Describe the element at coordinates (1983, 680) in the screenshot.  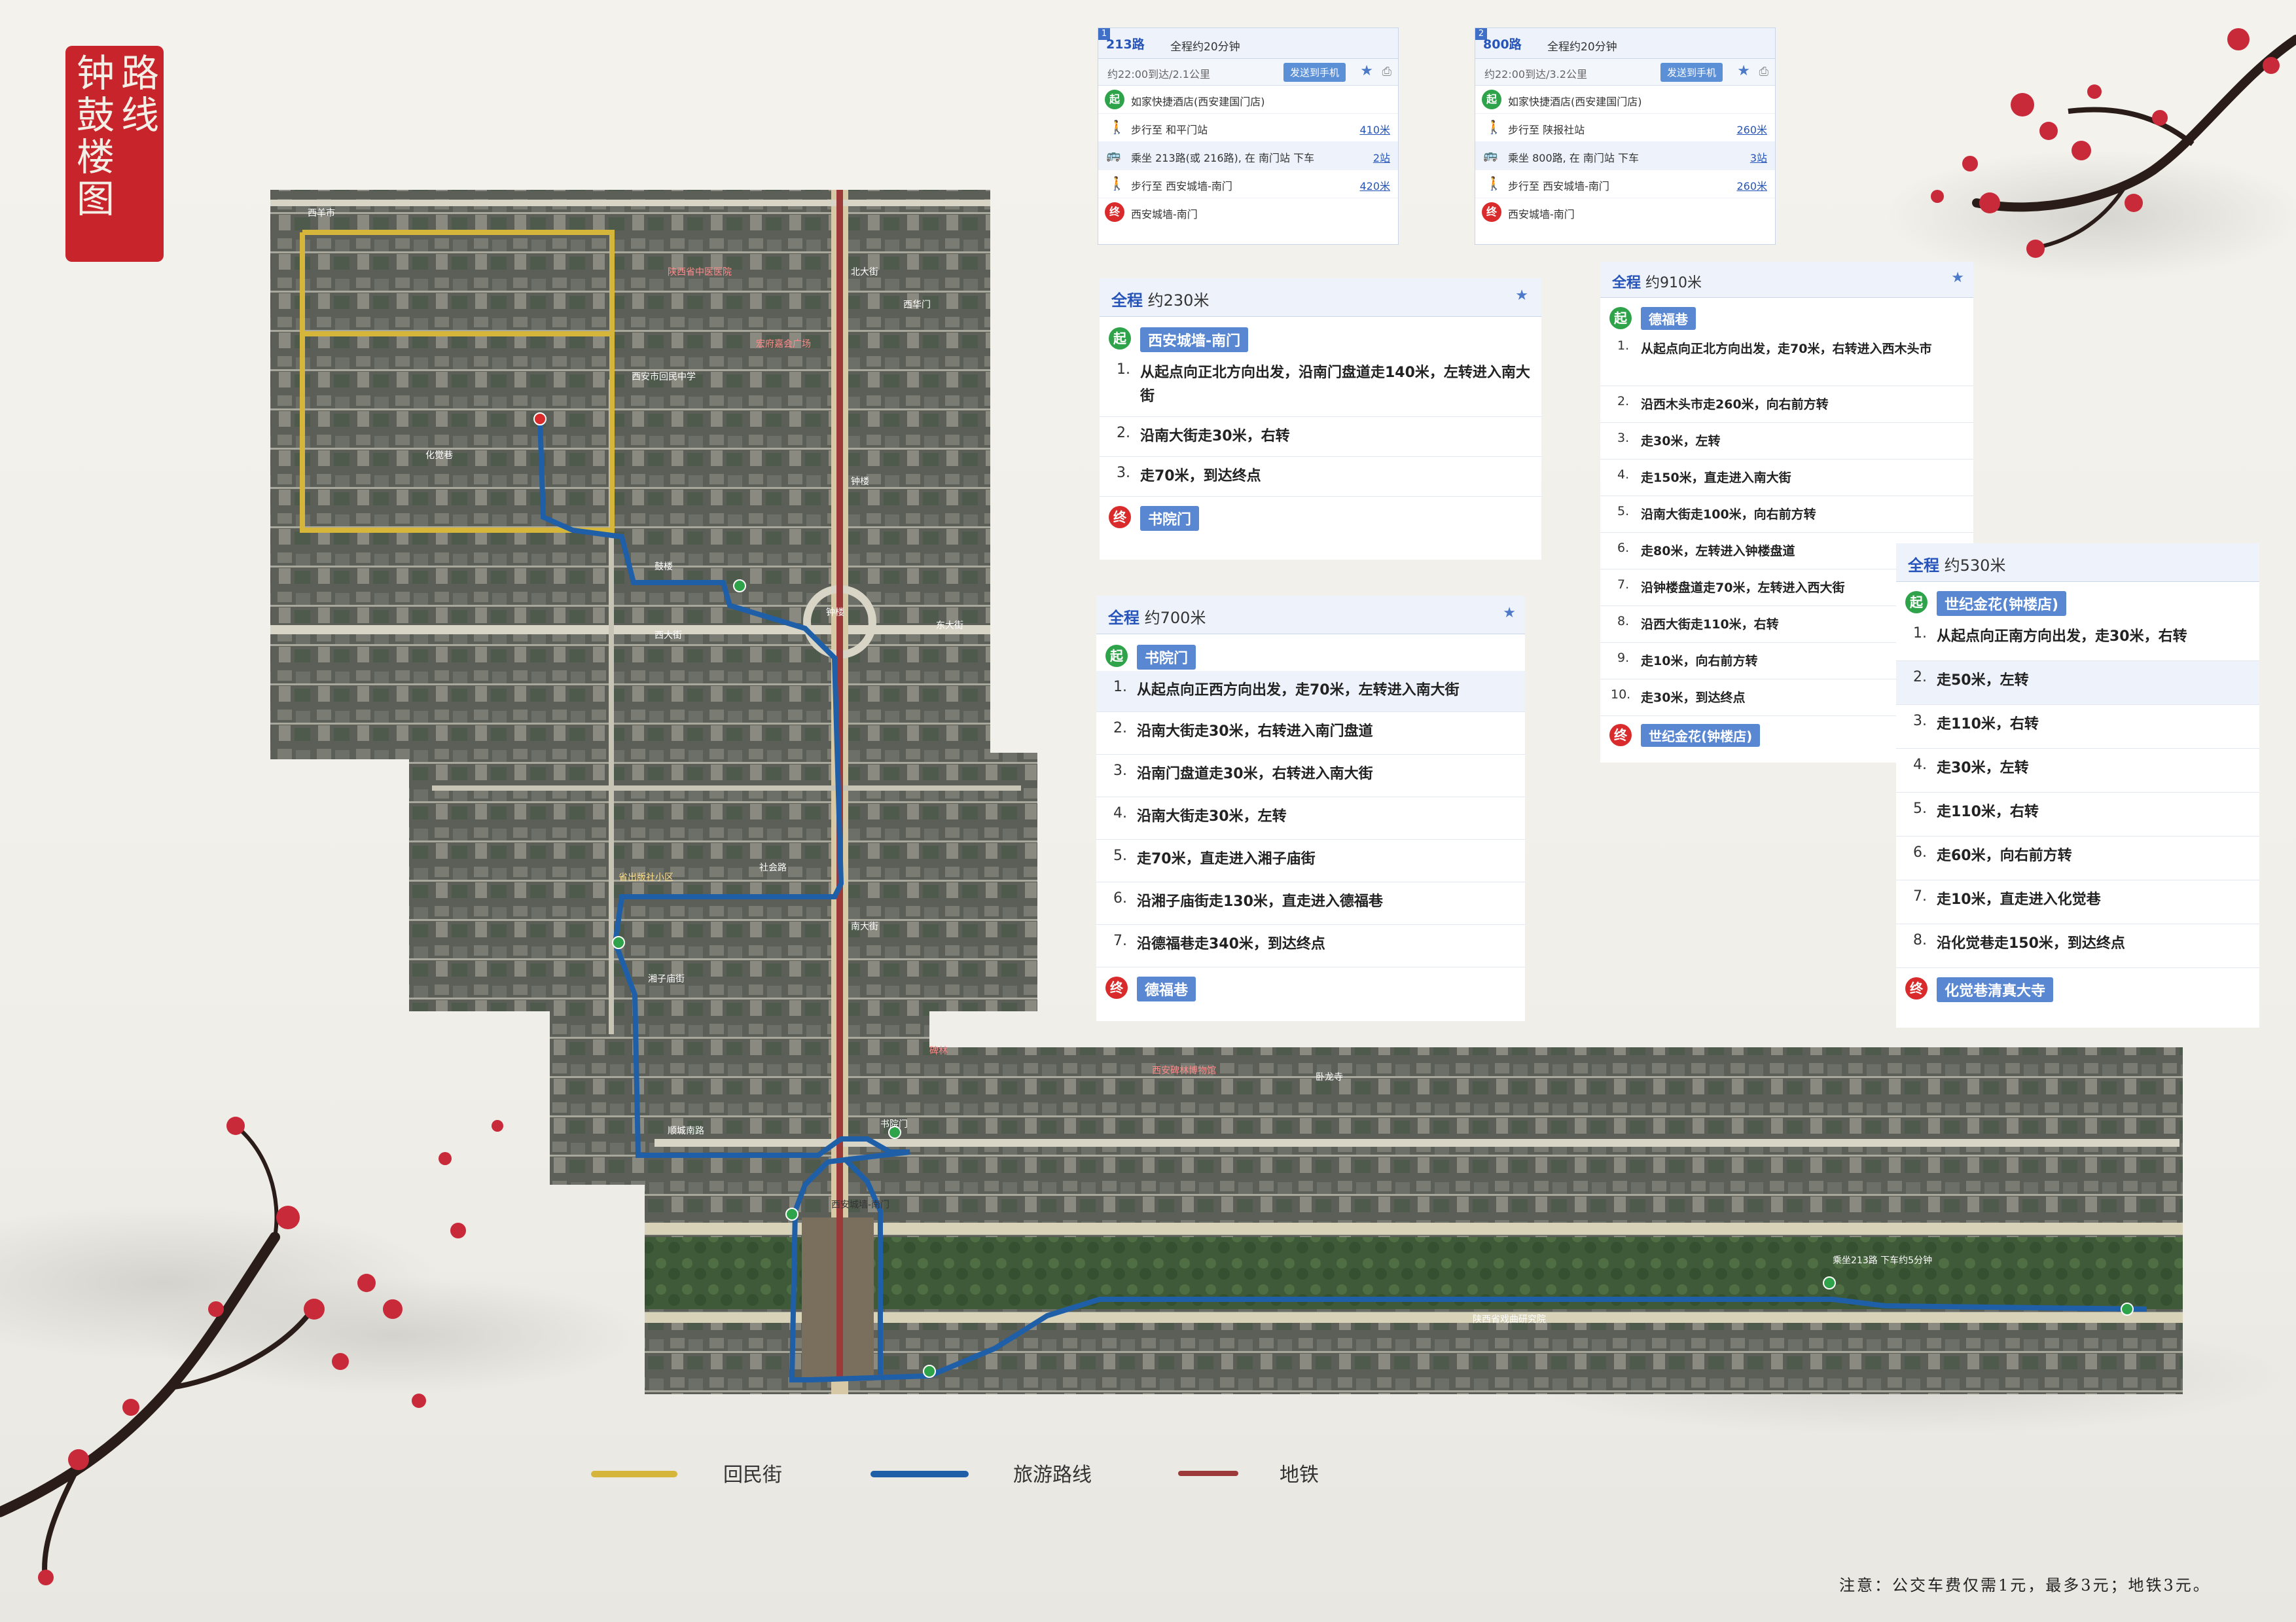
I see `step-text: 走50米，左转` at that location.